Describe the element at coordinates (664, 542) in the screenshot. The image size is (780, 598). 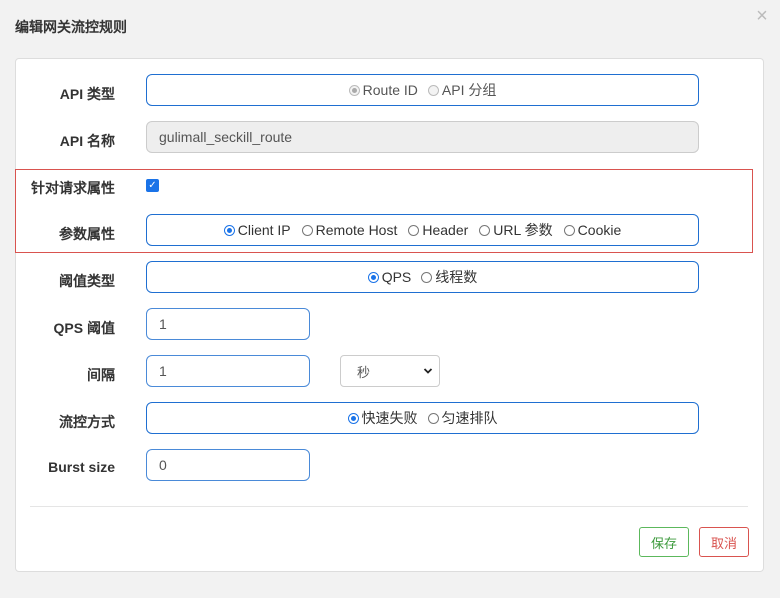
I see `save-button: 保存` at that location.